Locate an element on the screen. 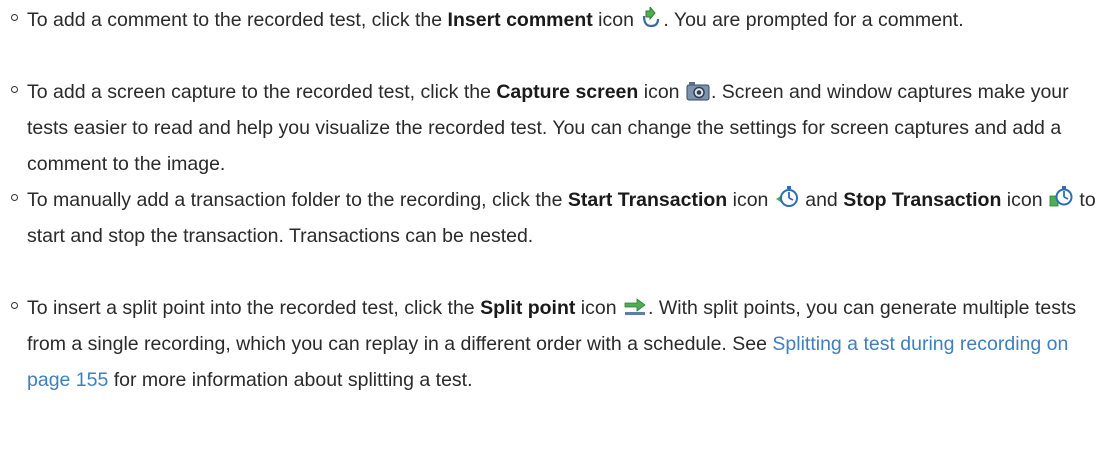 The image size is (1105, 470). insert-comment-icon is located at coordinates (651, 18).